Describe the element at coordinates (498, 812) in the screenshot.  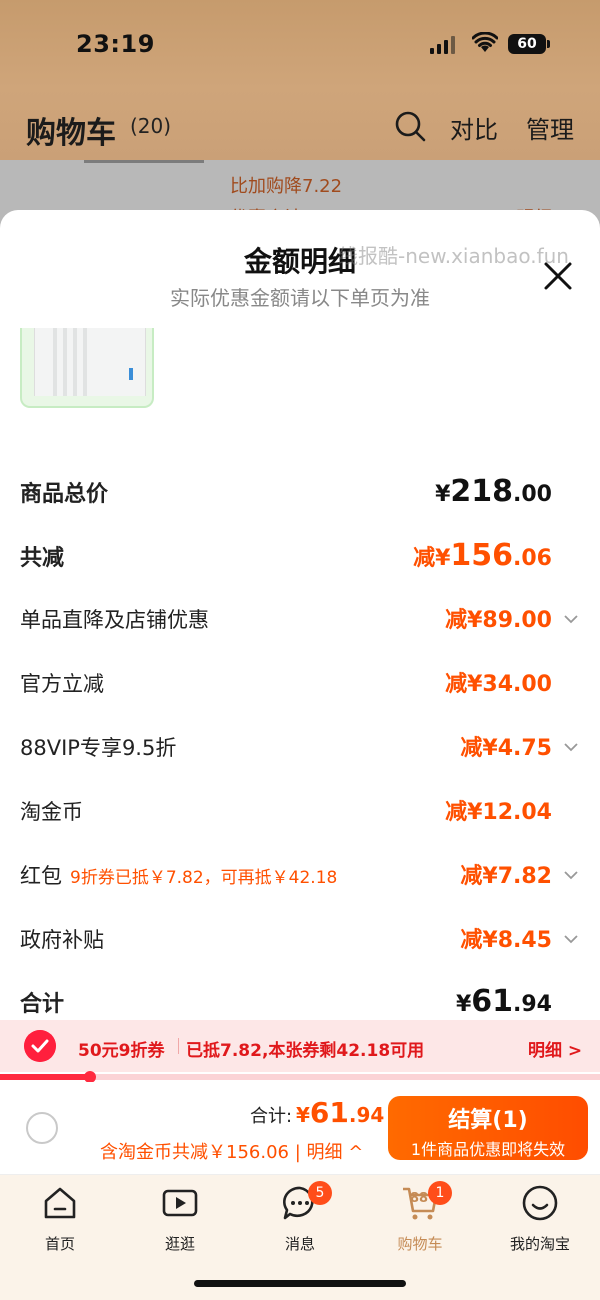
I see `row-amount: 减¥12.04` at that location.